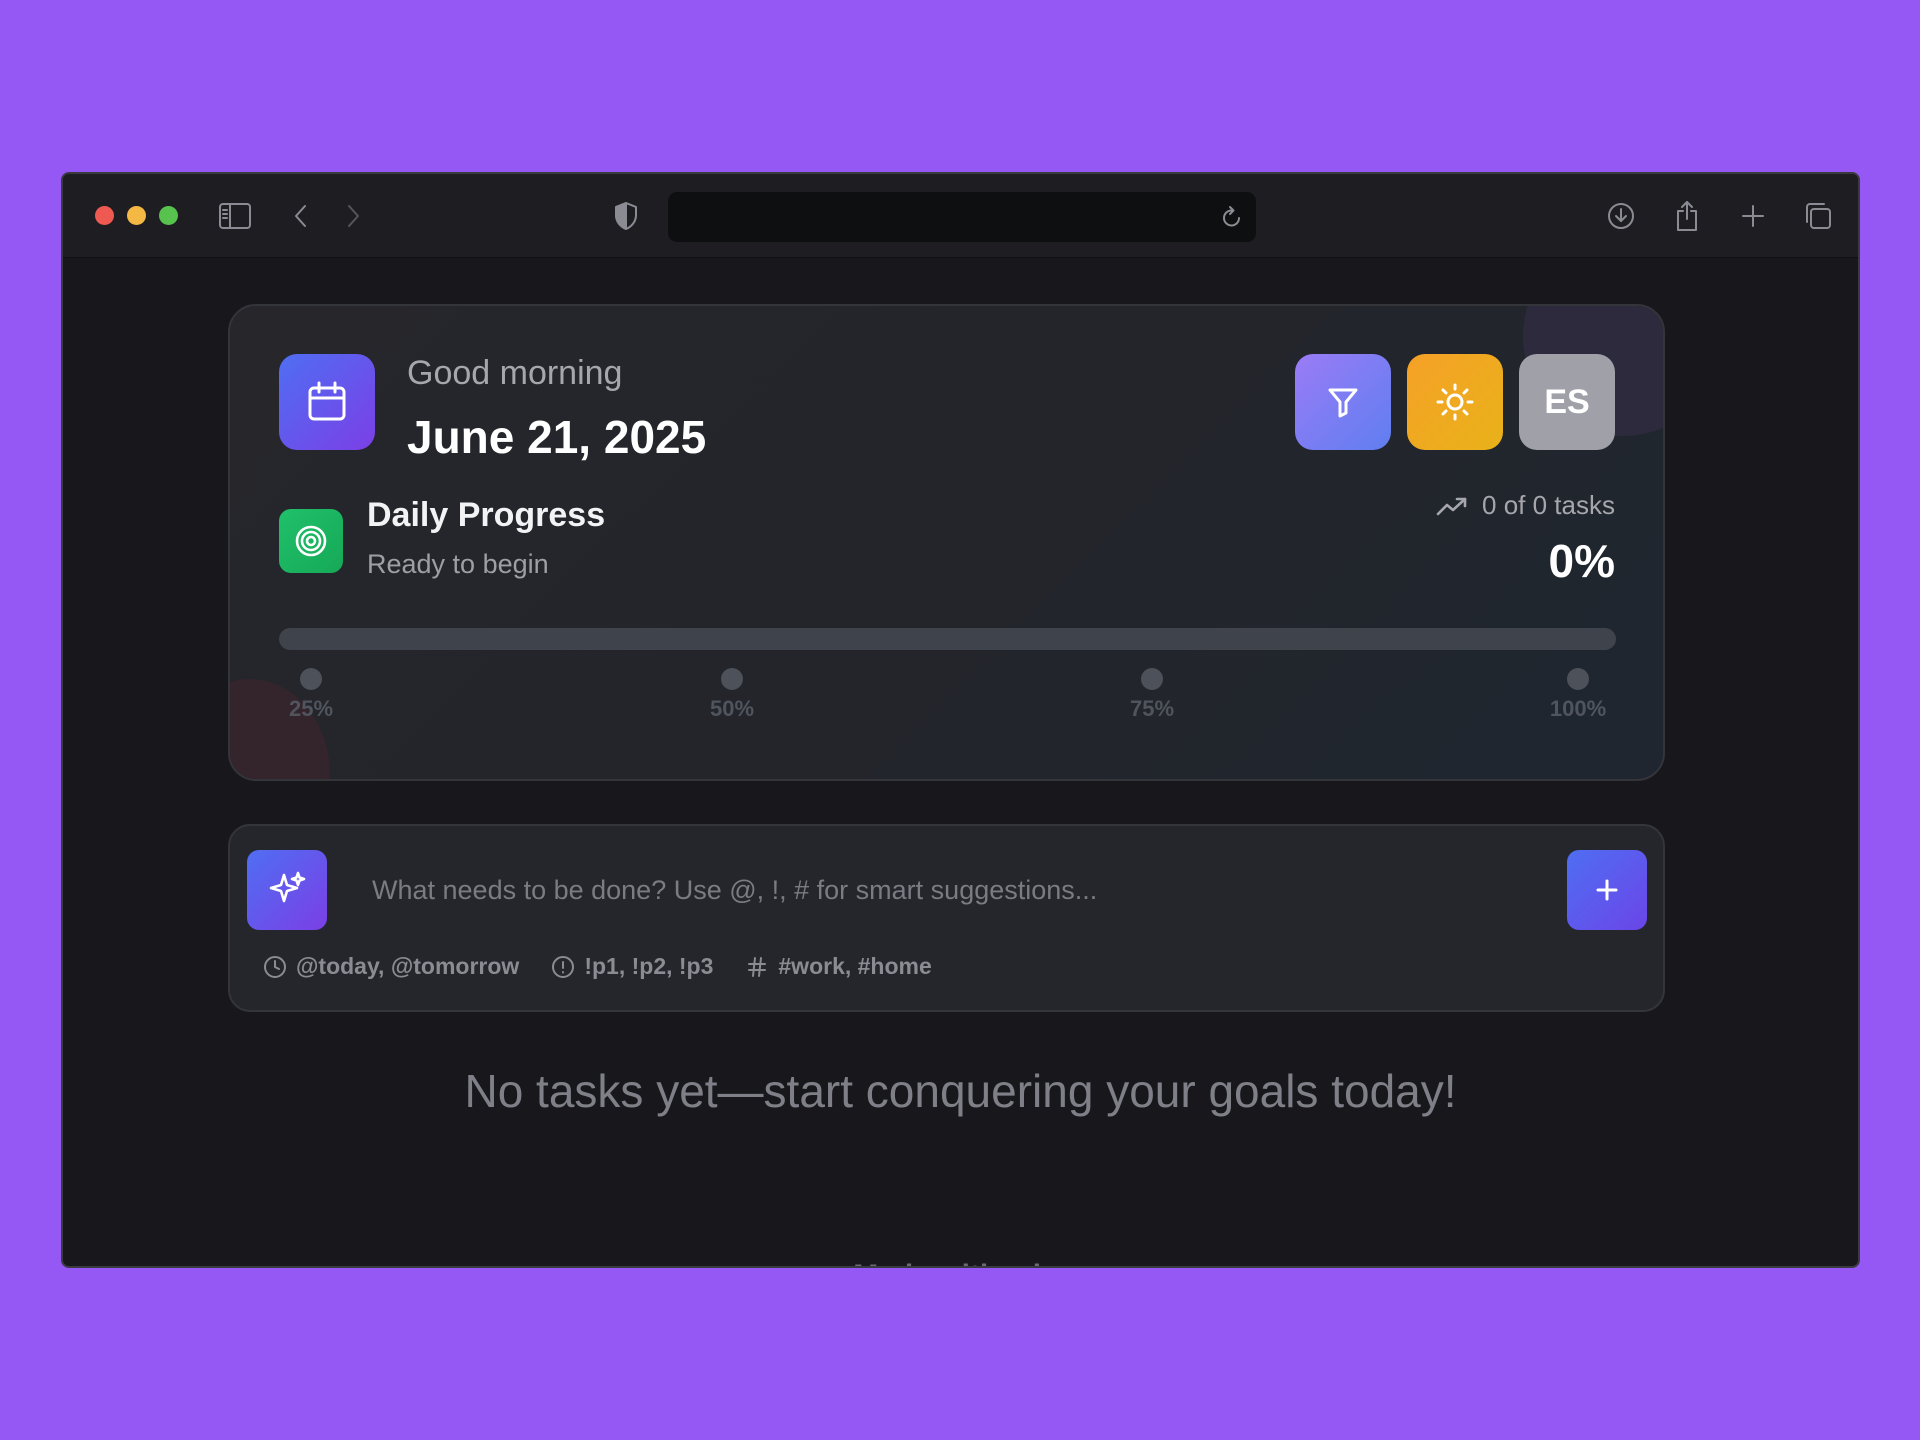 The width and height of the screenshot is (1920, 1440). Describe the element at coordinates (327, 402) in the screenshot. I see `calendar-icon` at that location.